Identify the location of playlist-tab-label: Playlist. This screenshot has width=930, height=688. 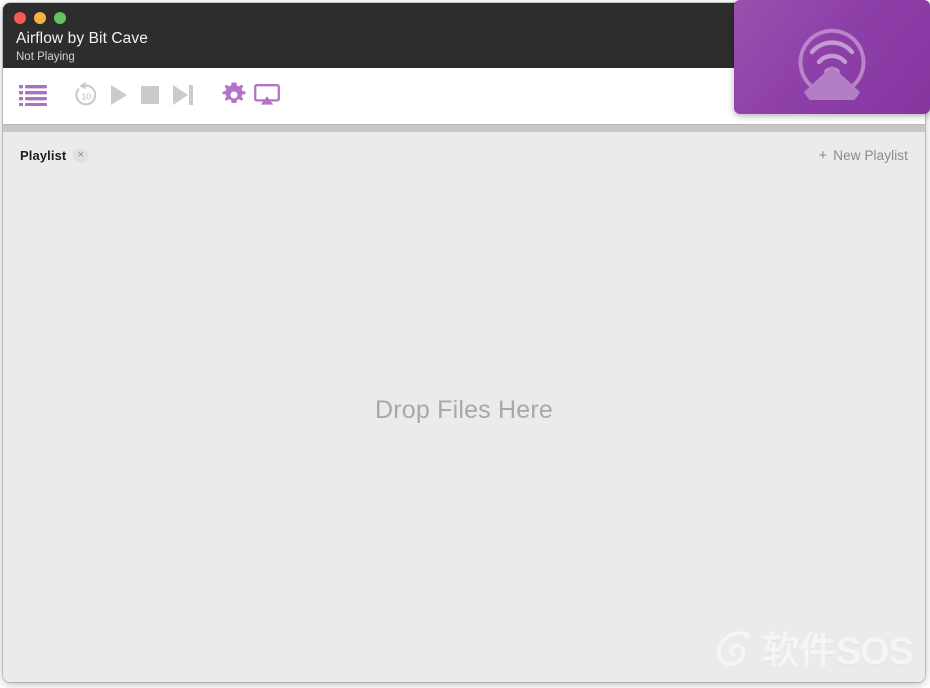
(43, 155).